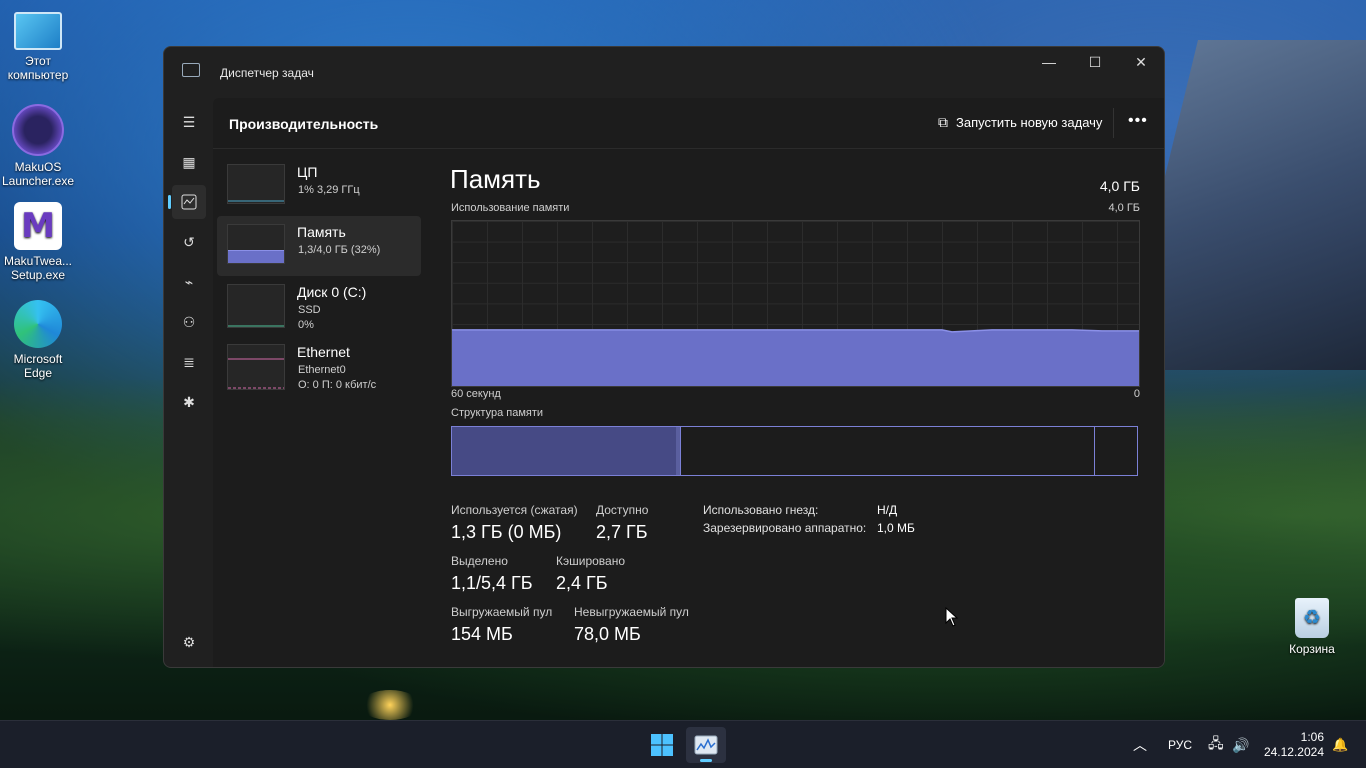 This screenshot has height=768, width=1366. Describe the element at coordinates (337, 385) in the screenshot. I see `throughput: О: 0 П: 0 кбит/с` at that location.